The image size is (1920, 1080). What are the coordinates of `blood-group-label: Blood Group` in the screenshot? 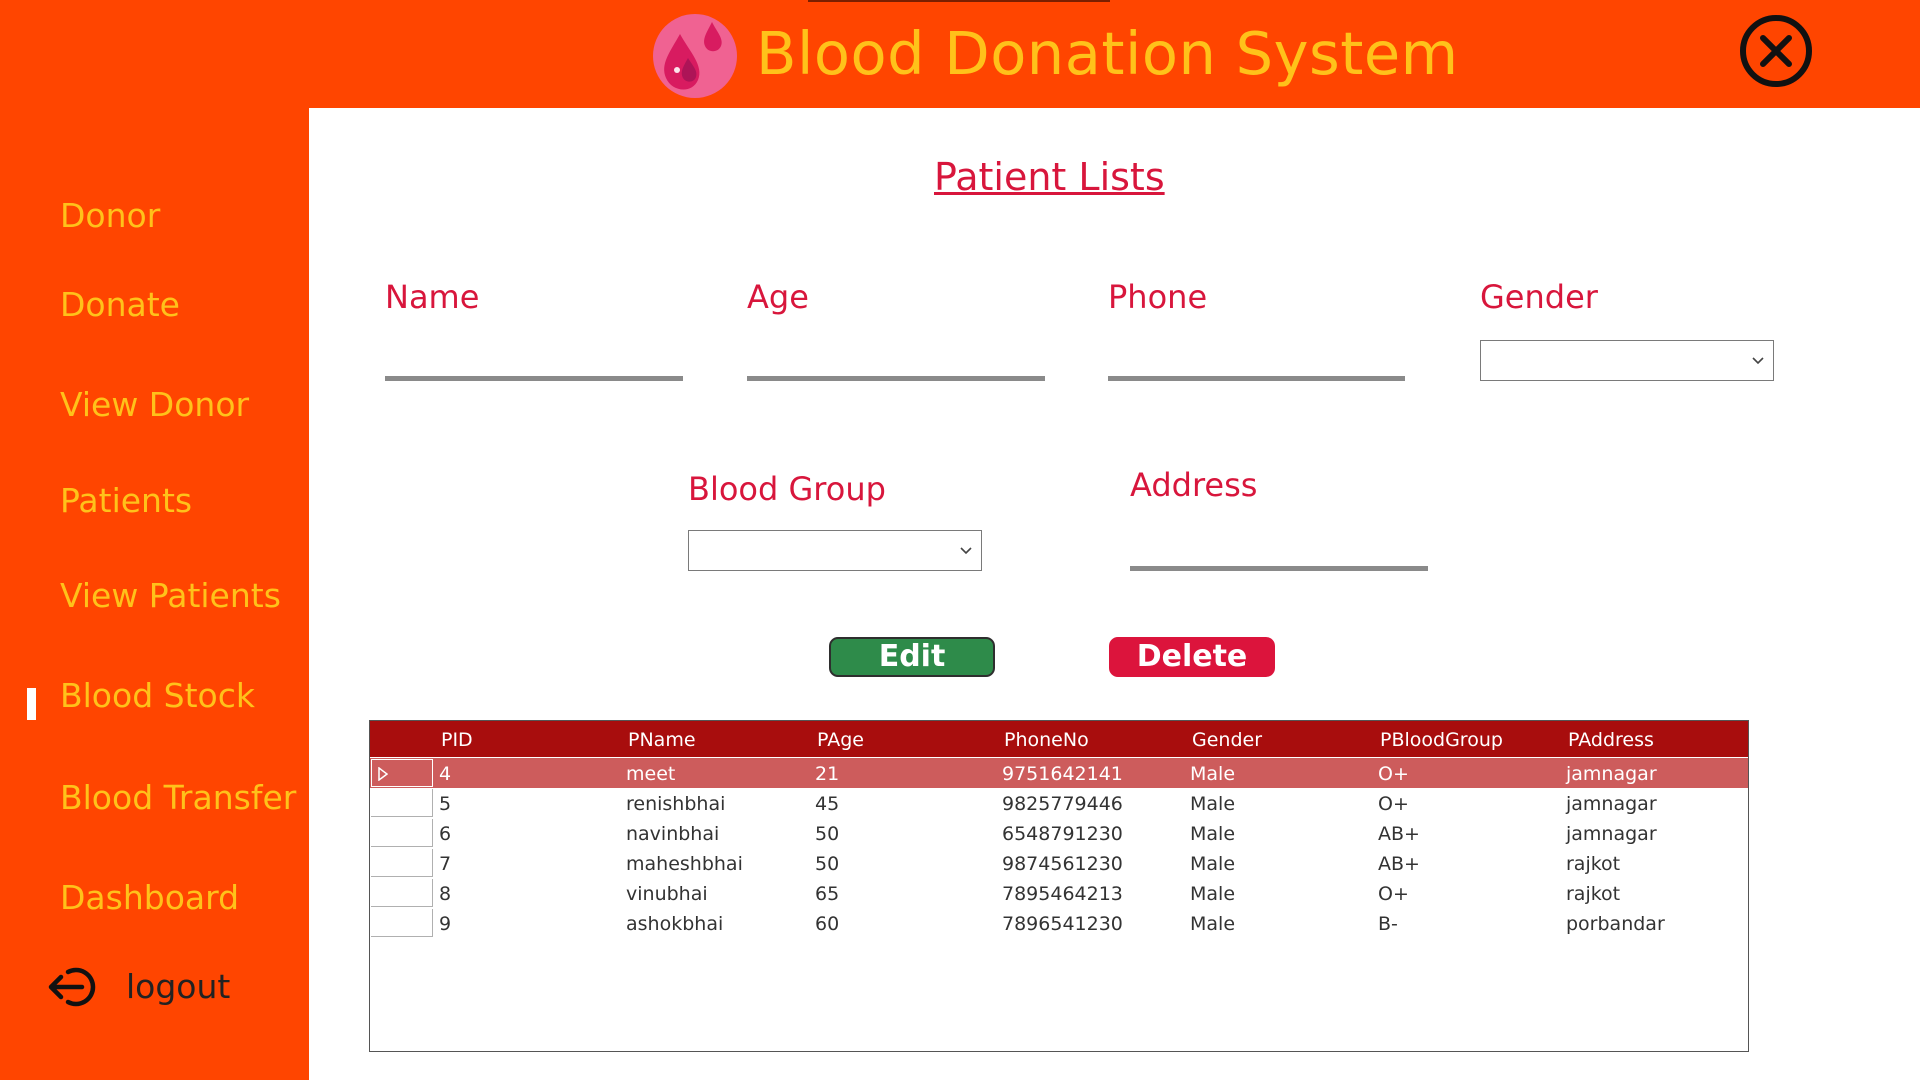 It's located at (787, 489).